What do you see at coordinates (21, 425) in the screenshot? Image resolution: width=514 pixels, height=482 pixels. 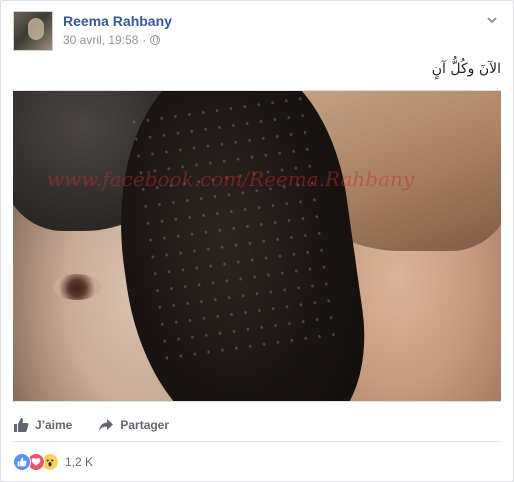 I see `thumbs-up-icon` at bounding box center [21, 425].